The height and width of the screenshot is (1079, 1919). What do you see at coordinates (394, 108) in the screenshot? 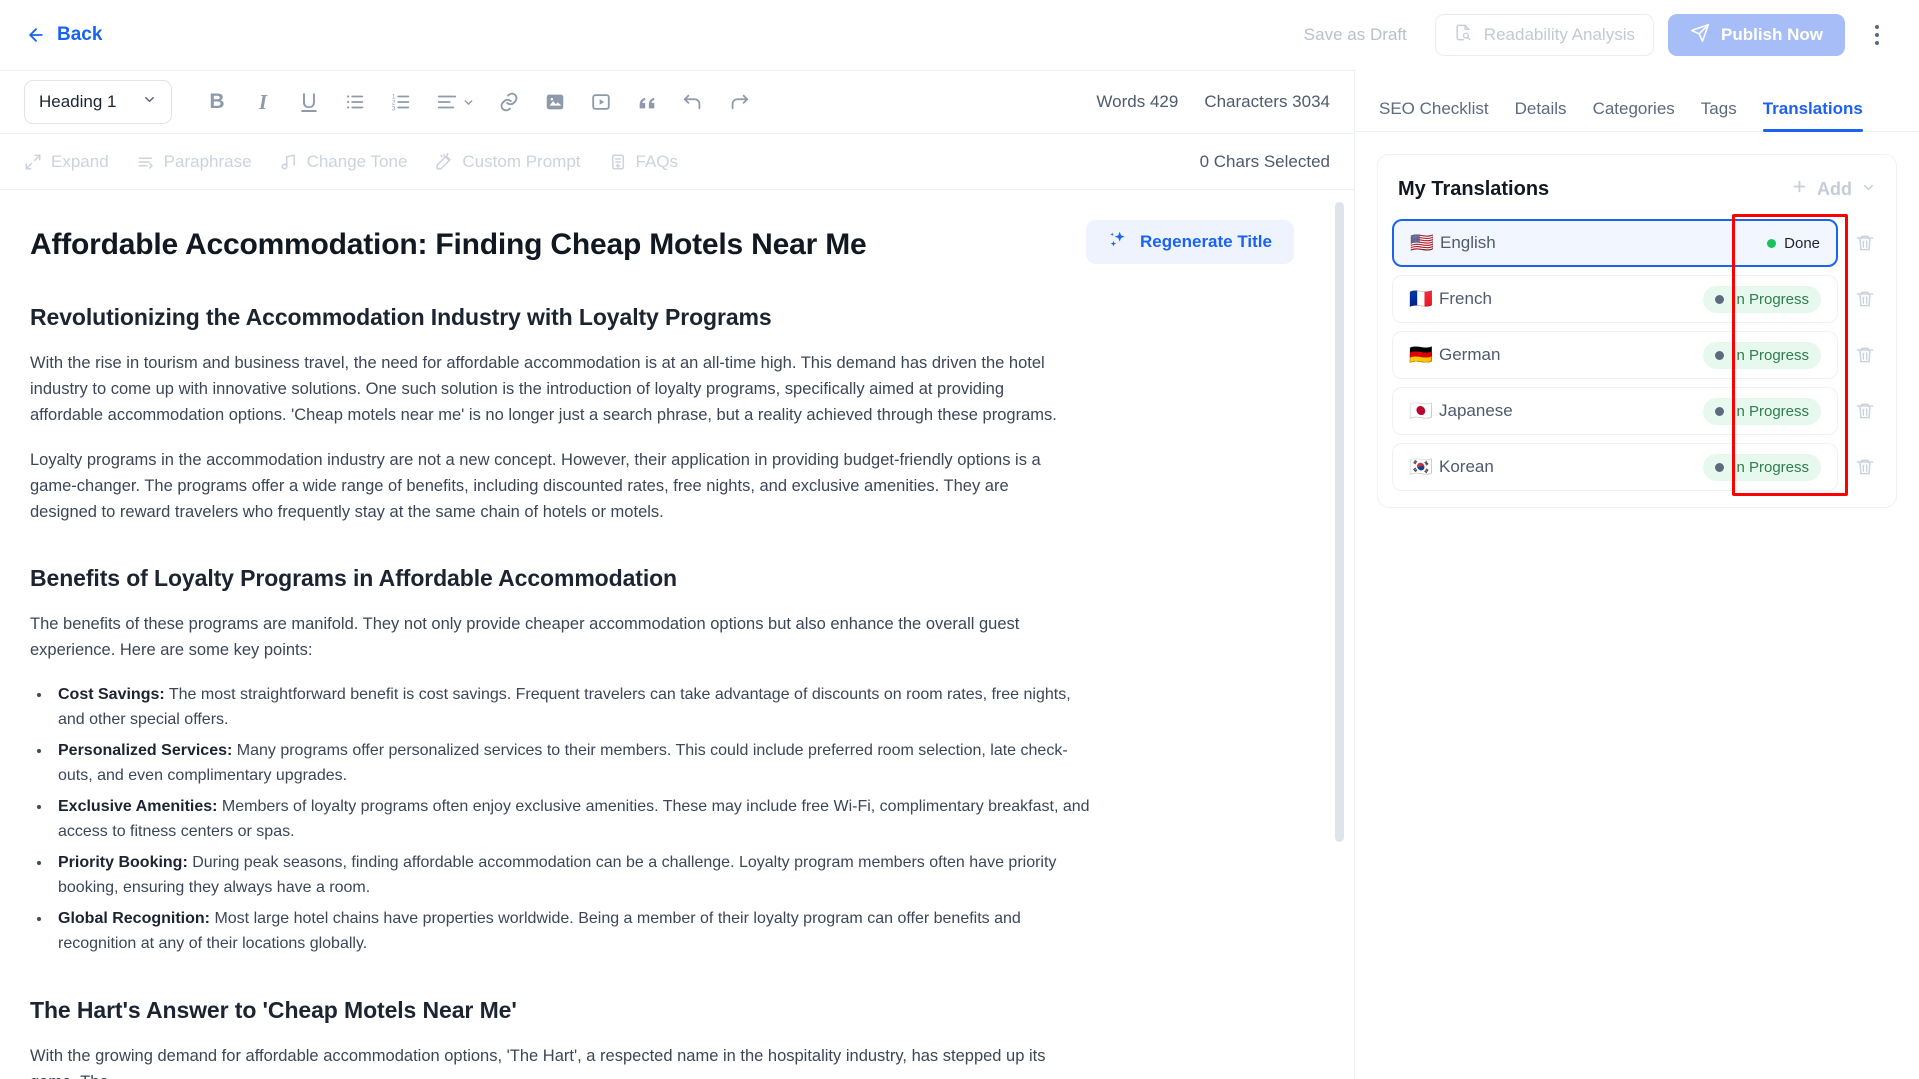
I see `svg-text: 3` at bounding box center [394, 108].